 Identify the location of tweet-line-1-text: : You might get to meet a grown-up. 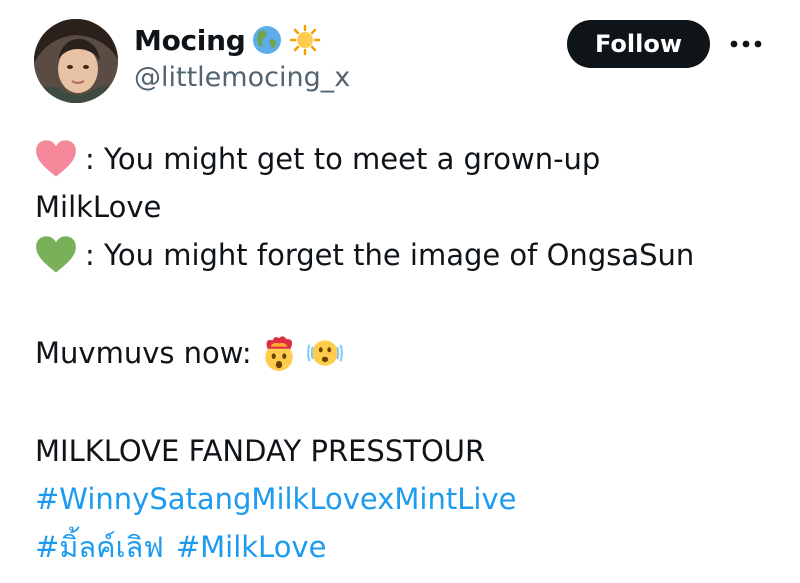
(343, 159).